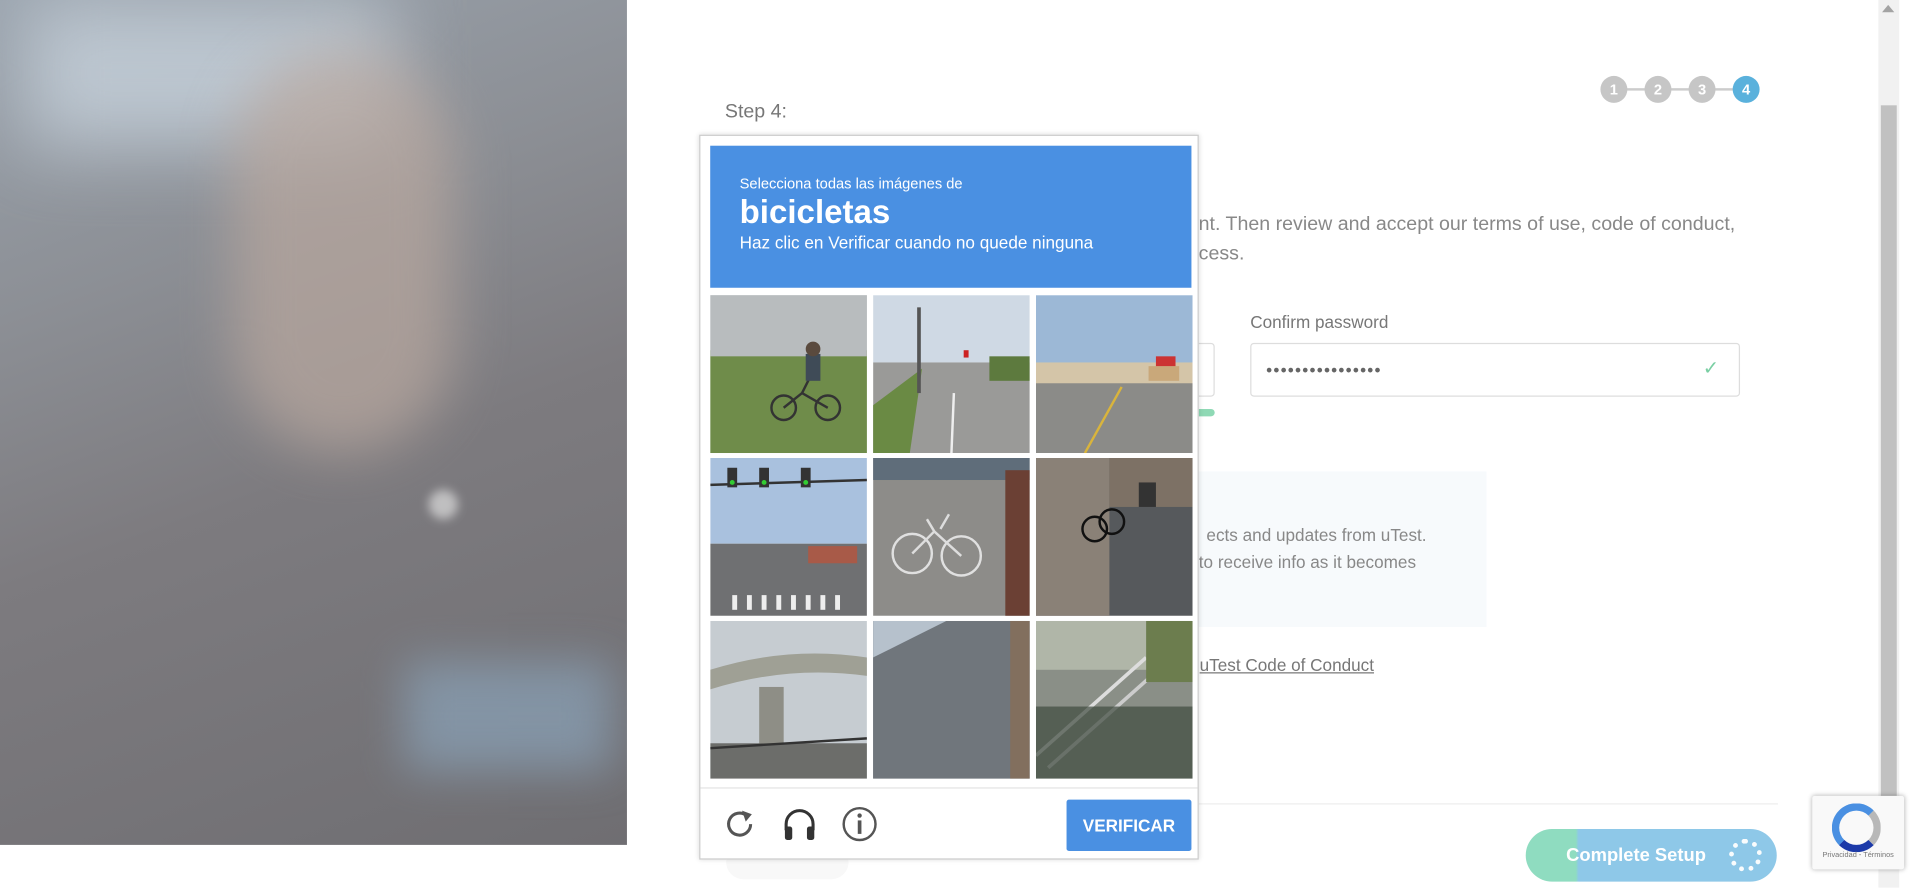 The width and height of the screenshot is (1920, 888). I want to click on confirm-password-label: Confirm password, so click(1319, 322).